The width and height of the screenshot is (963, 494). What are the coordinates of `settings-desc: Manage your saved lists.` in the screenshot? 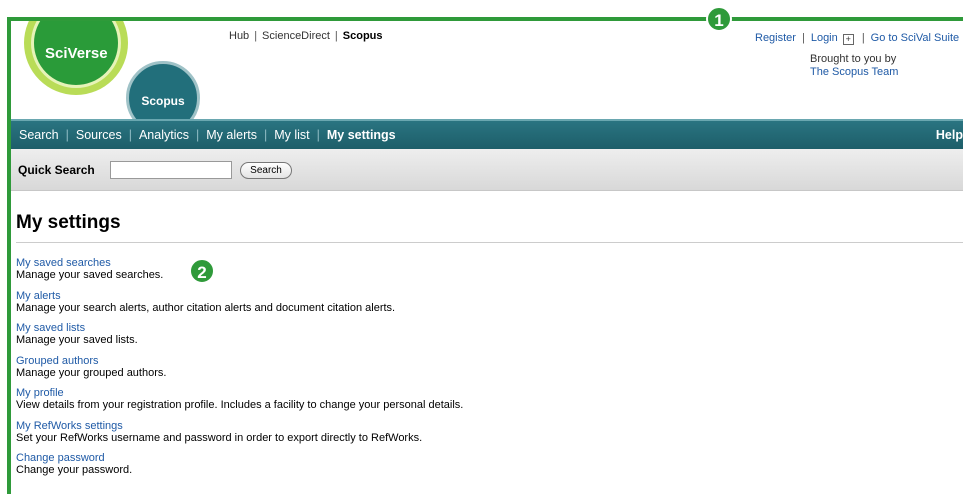 It's located at (77, 340).